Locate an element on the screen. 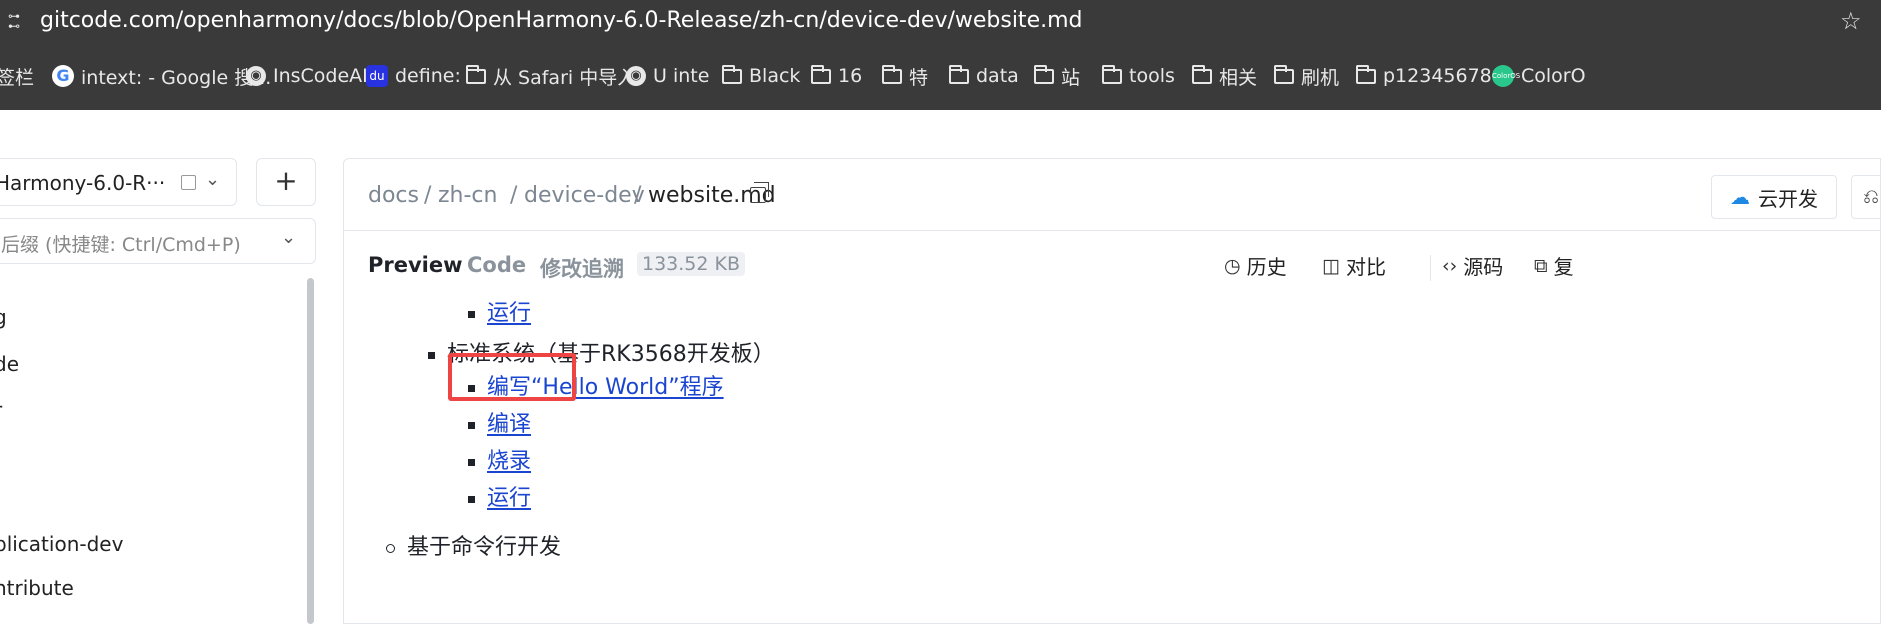 This screenshot has height=625, width=1881. history-button: ◷ 历史 is located at coordinates (1255, 265).